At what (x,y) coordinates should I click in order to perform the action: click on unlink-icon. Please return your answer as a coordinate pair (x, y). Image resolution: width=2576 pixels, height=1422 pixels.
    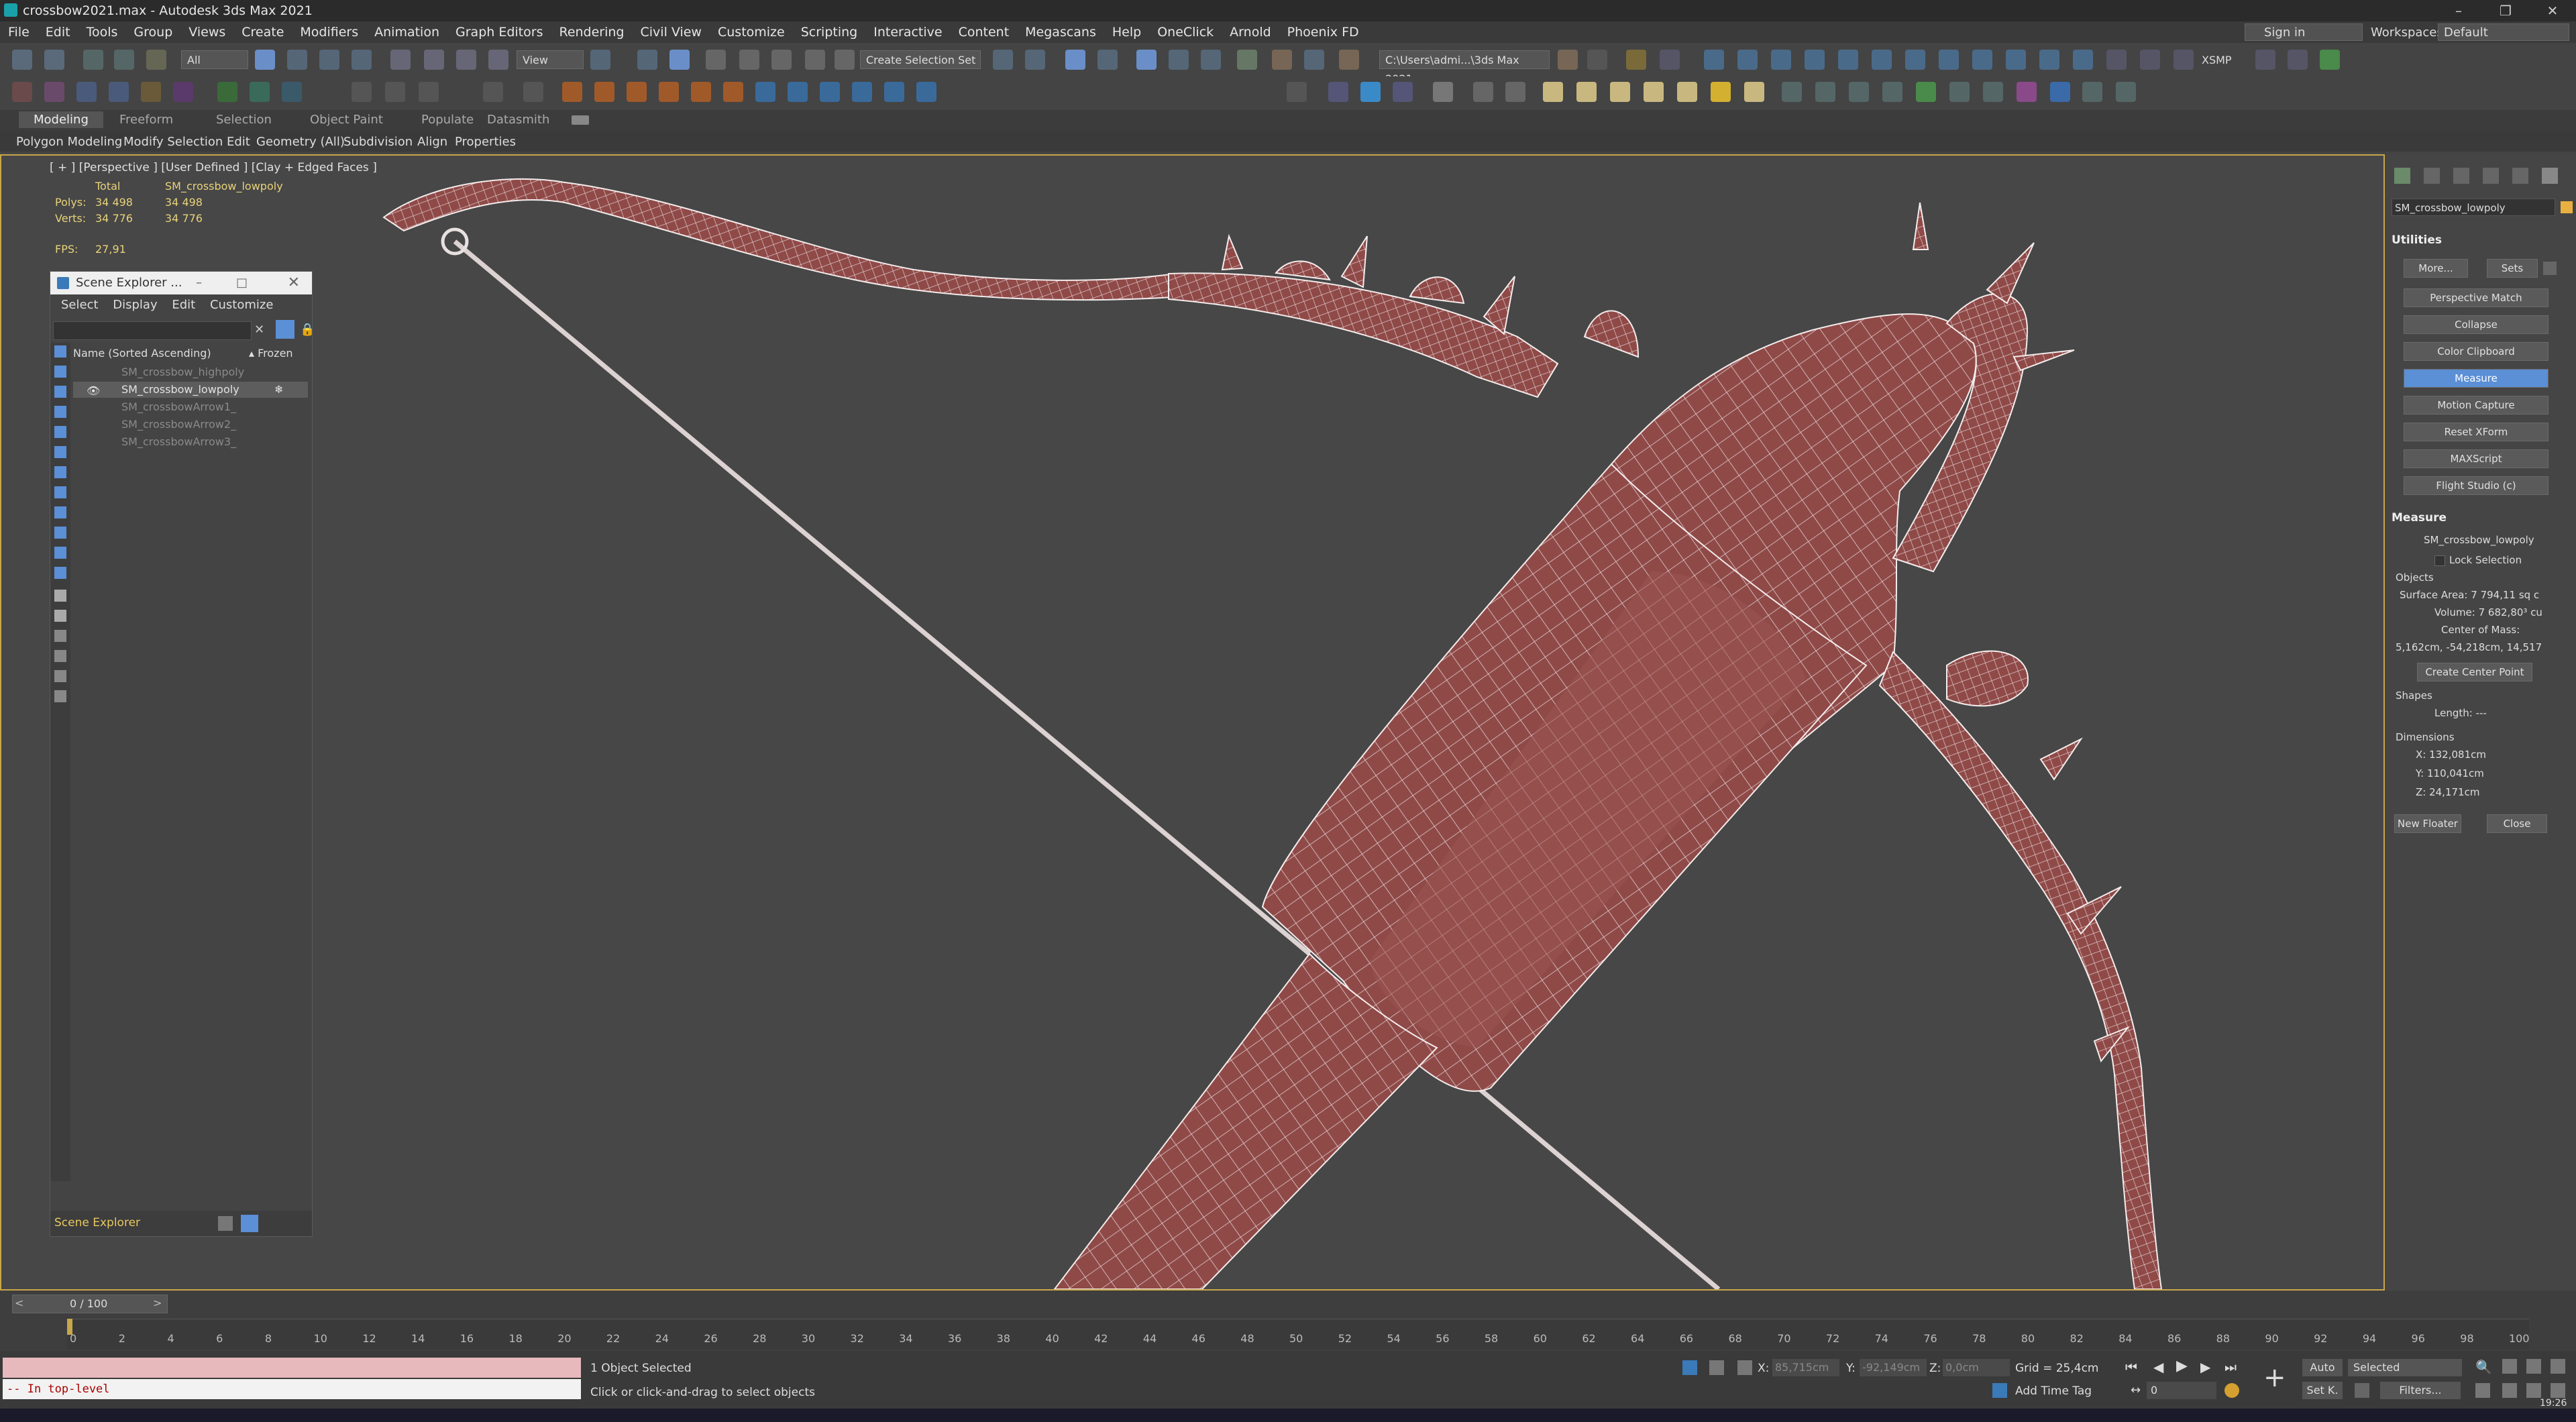
    Looking at the image, I should click on (124, 60).